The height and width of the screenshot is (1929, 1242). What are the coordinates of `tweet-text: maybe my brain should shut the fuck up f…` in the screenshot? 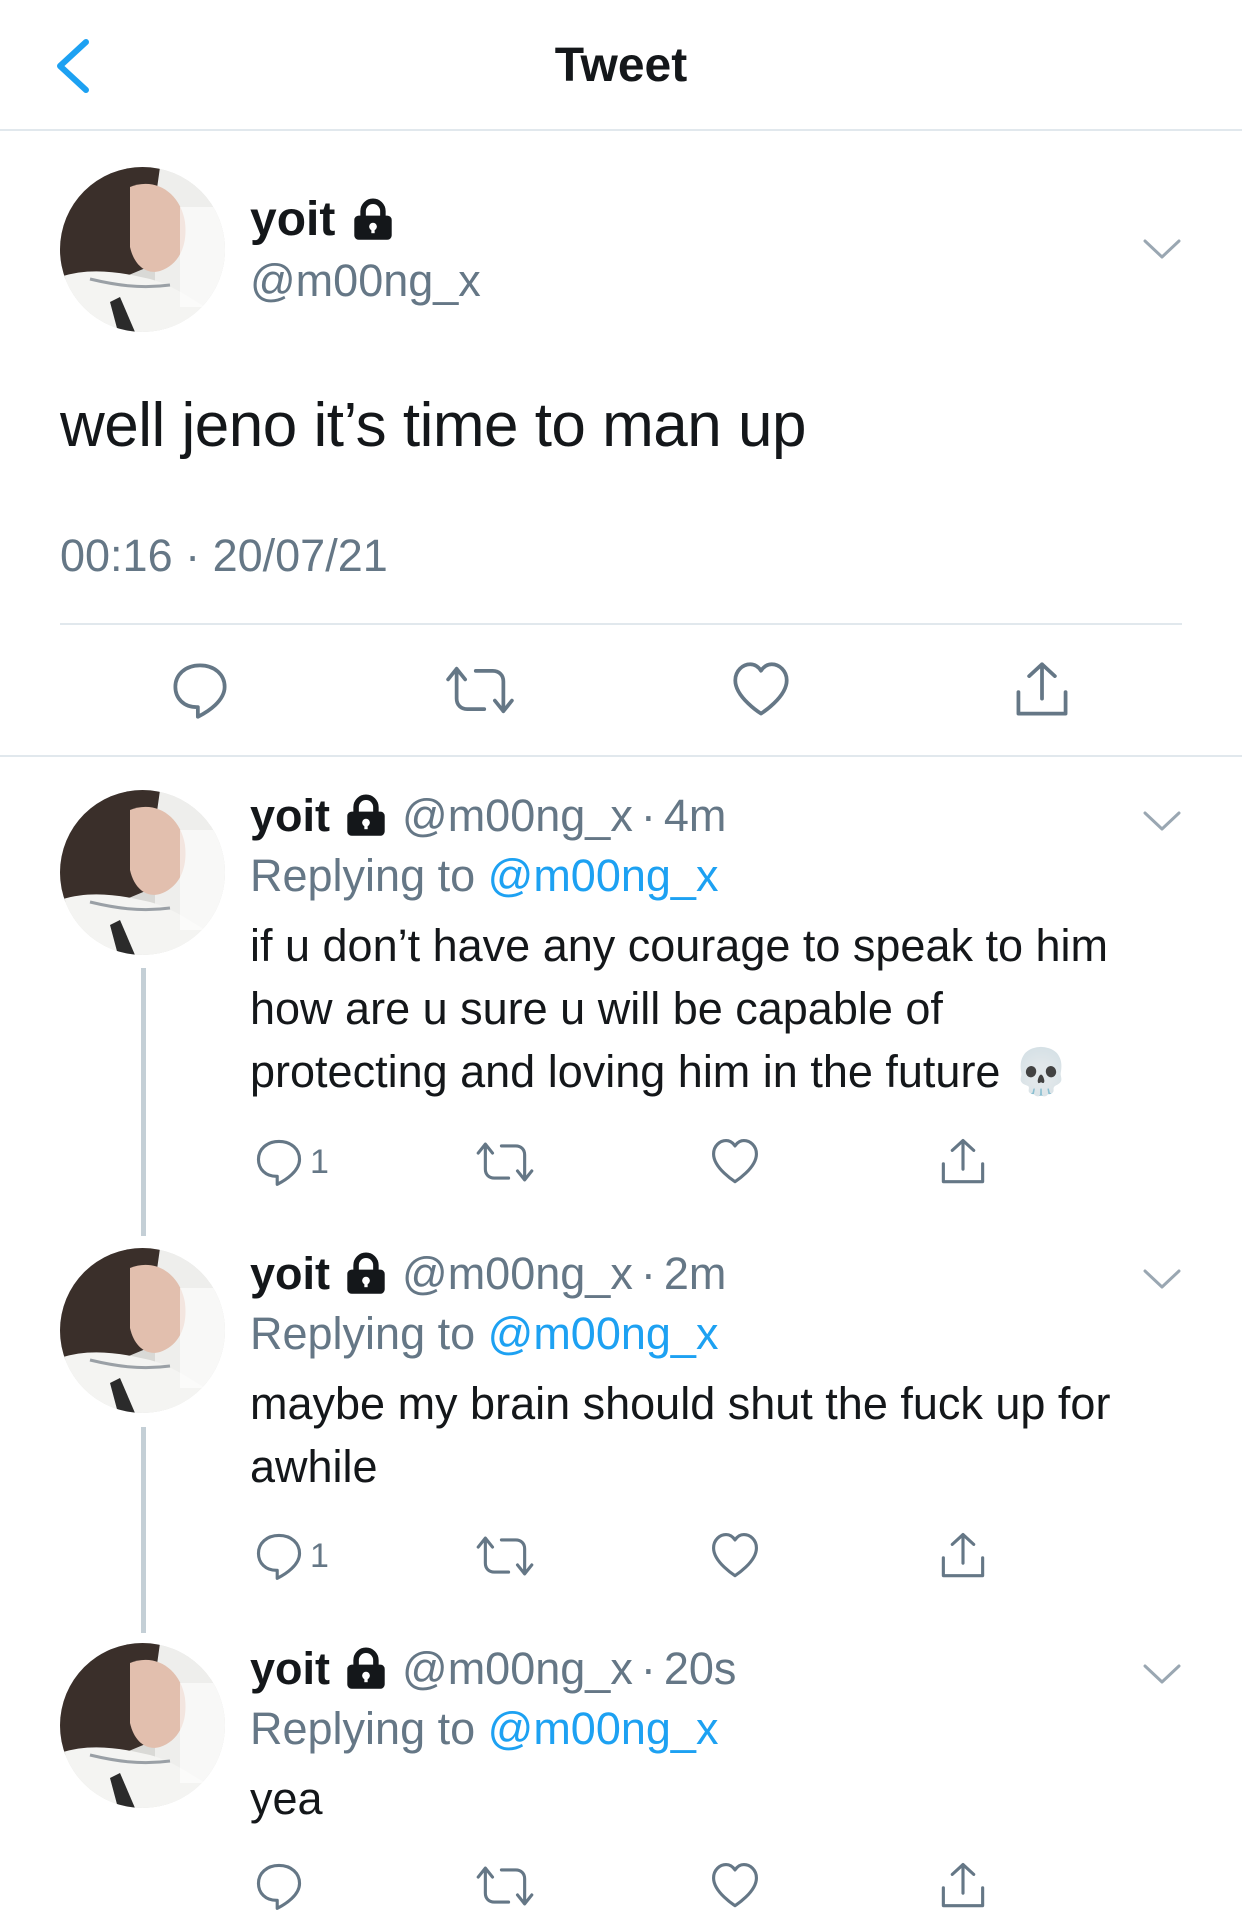 It's located at (680, 1435).